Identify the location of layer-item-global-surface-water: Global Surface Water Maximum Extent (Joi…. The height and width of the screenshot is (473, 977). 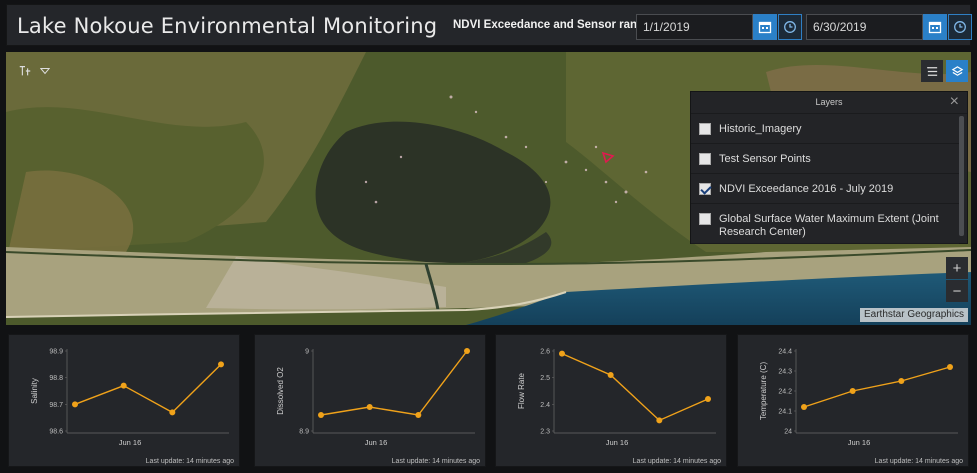
(825, 224).